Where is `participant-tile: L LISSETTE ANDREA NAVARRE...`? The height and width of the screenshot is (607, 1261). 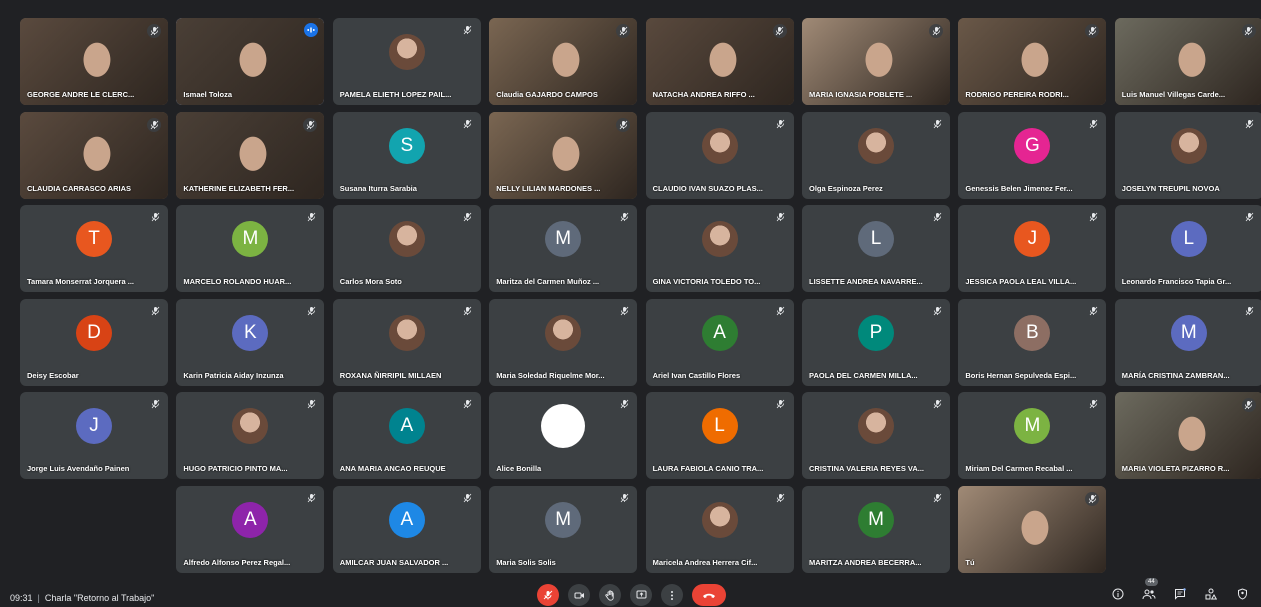
participant-tile: L LISSETTE ANDREA NAVARRE... is located at coordinates (876, 248).